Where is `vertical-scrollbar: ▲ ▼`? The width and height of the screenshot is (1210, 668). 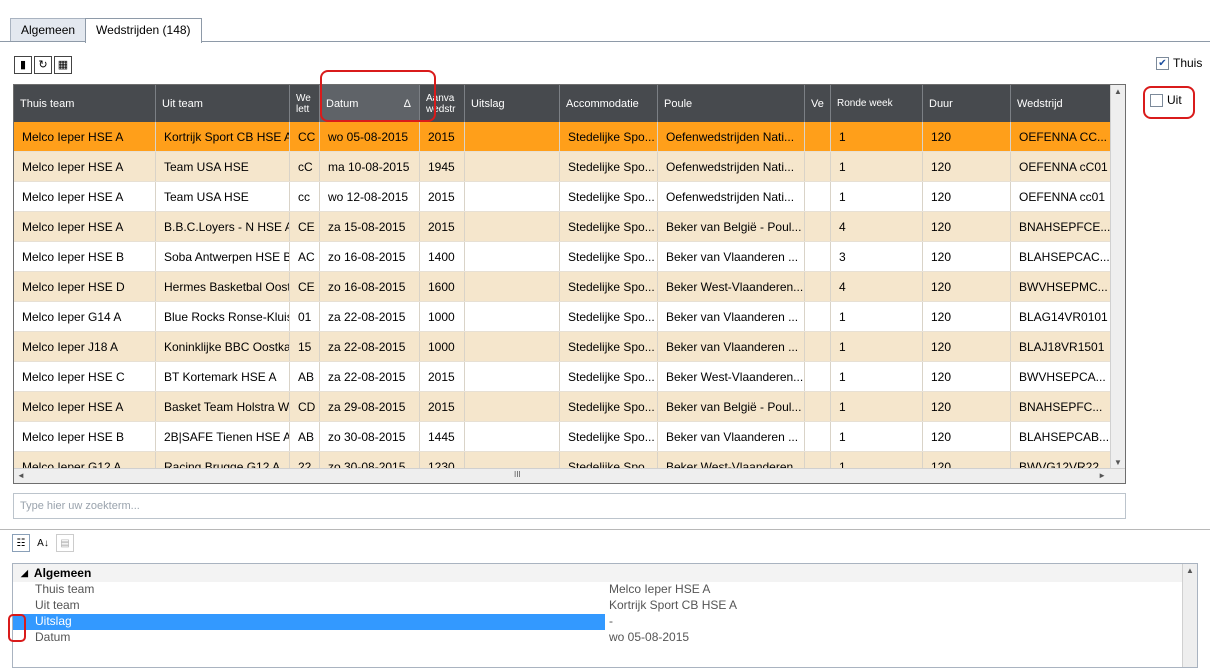
vertical-scrollbar: ▲ ▼ is located at coordinates (1117, 277).